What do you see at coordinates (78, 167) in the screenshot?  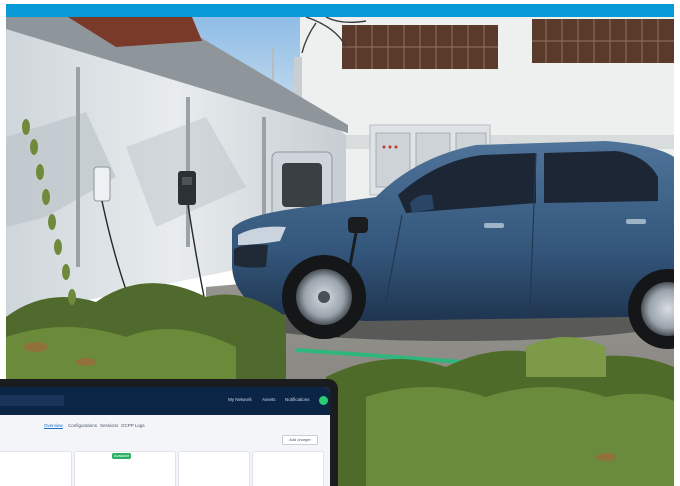 I see `conduit` at bounding box center [78, 167].